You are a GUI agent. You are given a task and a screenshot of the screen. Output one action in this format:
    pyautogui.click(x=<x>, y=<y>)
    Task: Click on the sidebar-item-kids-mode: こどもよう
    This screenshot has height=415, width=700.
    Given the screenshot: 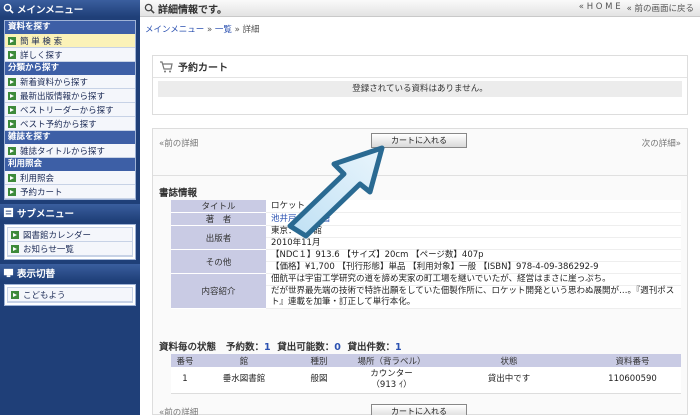 What is the action you would take?
    pyautogui.click(x=70, y=295)
    